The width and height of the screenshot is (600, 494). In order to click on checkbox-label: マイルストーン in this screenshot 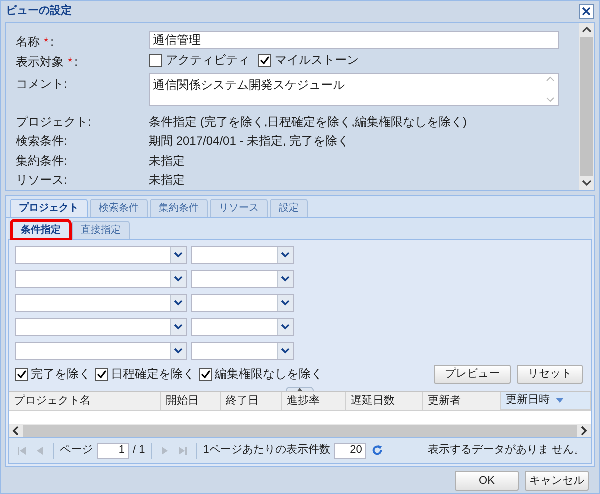, I will do `click(317, 60)`.